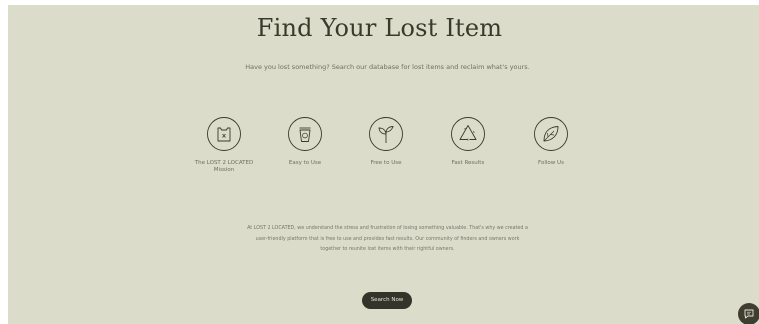 This screenshot has width=759, height=324. Describe the element at coordinates (224, 134) in the screenshot. I see `bag-icon` at that location.